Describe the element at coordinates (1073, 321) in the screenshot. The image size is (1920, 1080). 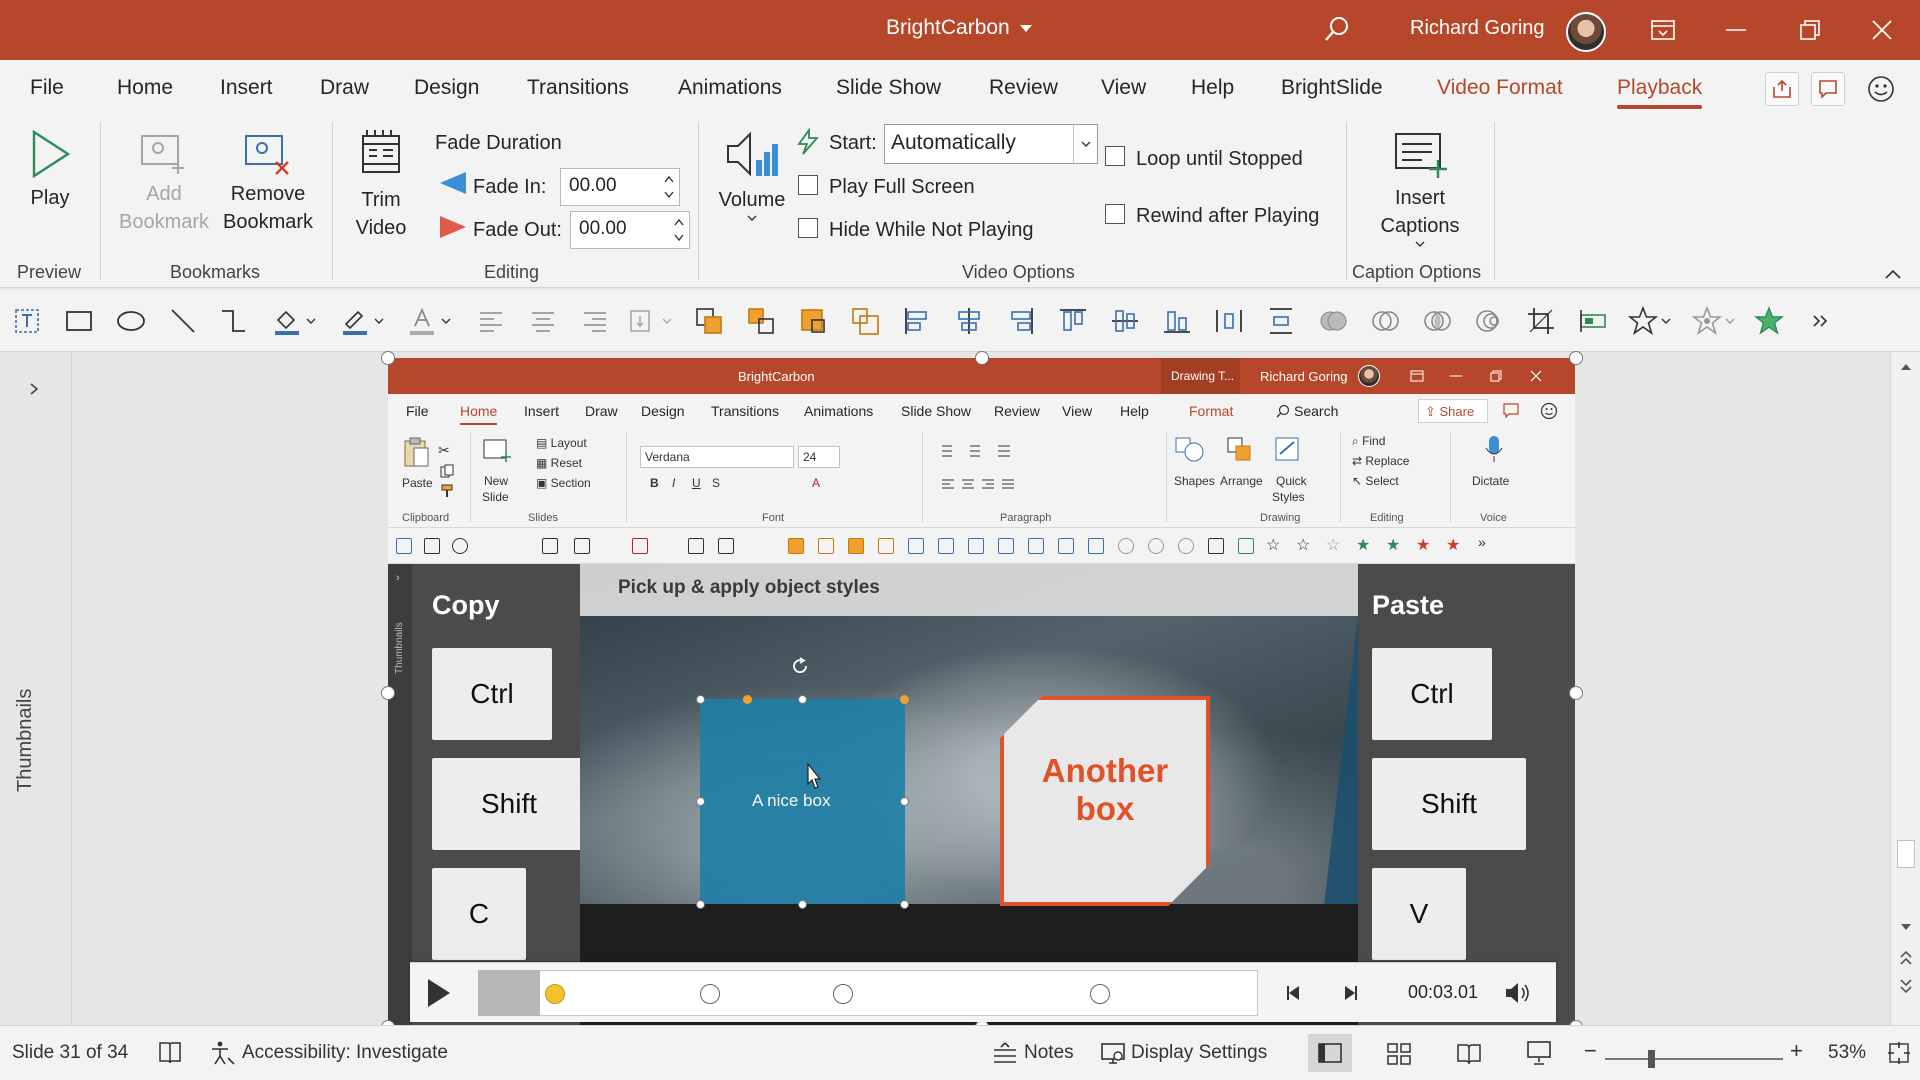
I see `align-objects-top-icon` at that location.